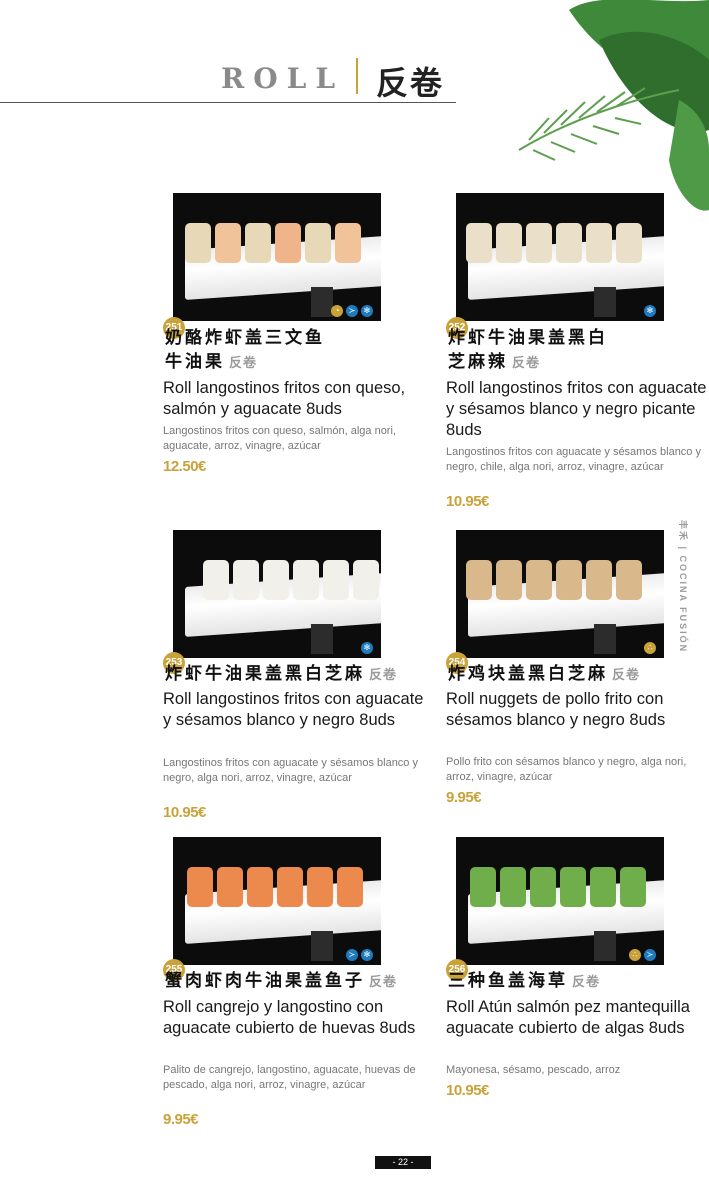 This screenshot has height=1181, width=709. Describe the element at coordinates (528, 350) in the screenshot. I see `item-chinese-name: 炸虾牛油果盖黑白 芝麻辣 反卷` at that location.